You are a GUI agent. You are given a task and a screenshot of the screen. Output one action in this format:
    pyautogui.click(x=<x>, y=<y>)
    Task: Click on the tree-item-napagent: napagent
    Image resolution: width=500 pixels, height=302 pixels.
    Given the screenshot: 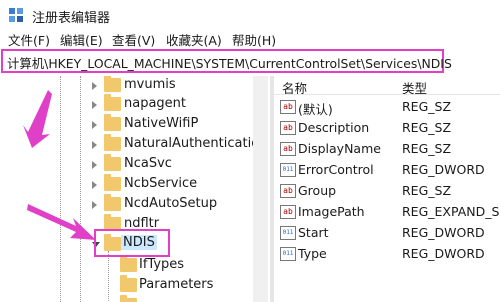 What is the action you would take?
    pyautogui.click(x=172, y=104)
    